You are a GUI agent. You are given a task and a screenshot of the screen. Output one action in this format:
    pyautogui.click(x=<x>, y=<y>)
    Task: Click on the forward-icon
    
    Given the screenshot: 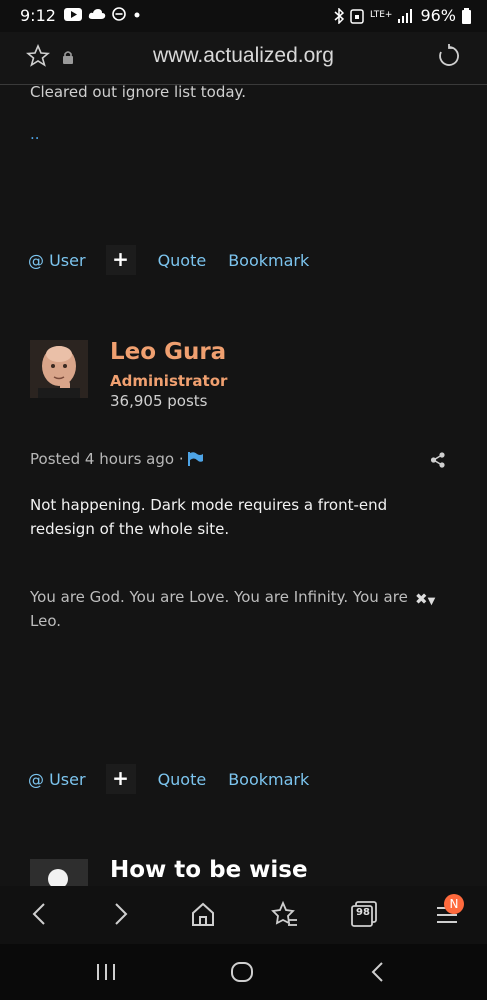 What is the action you would take?
    pyautogui.click(x=121, y=914)
    